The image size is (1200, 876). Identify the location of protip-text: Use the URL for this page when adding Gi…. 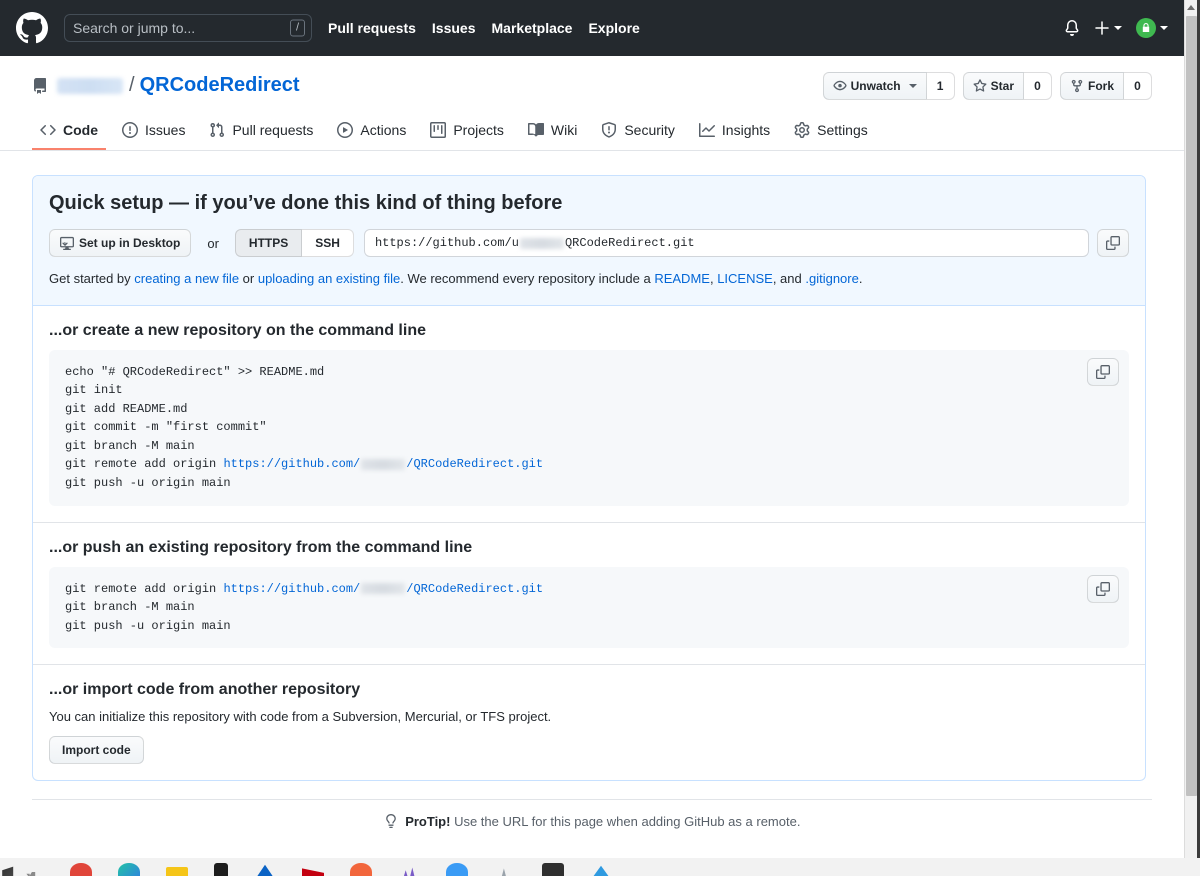
(625, 822).